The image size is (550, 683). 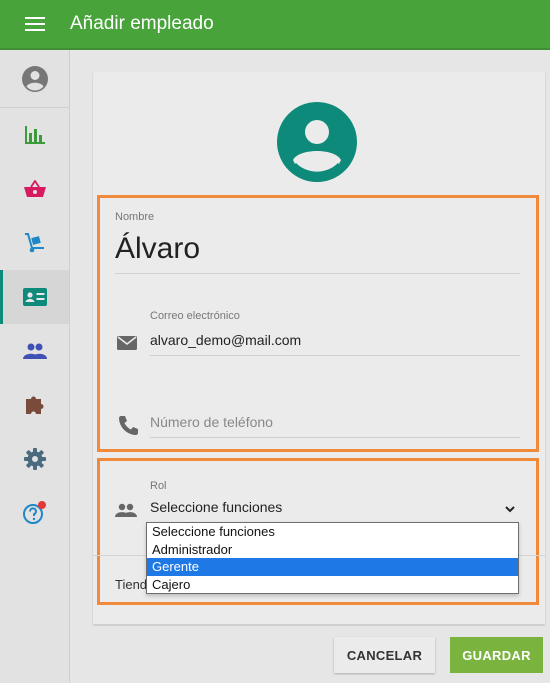 I want to click on puzzle-icon, so click(x=34, y=405).